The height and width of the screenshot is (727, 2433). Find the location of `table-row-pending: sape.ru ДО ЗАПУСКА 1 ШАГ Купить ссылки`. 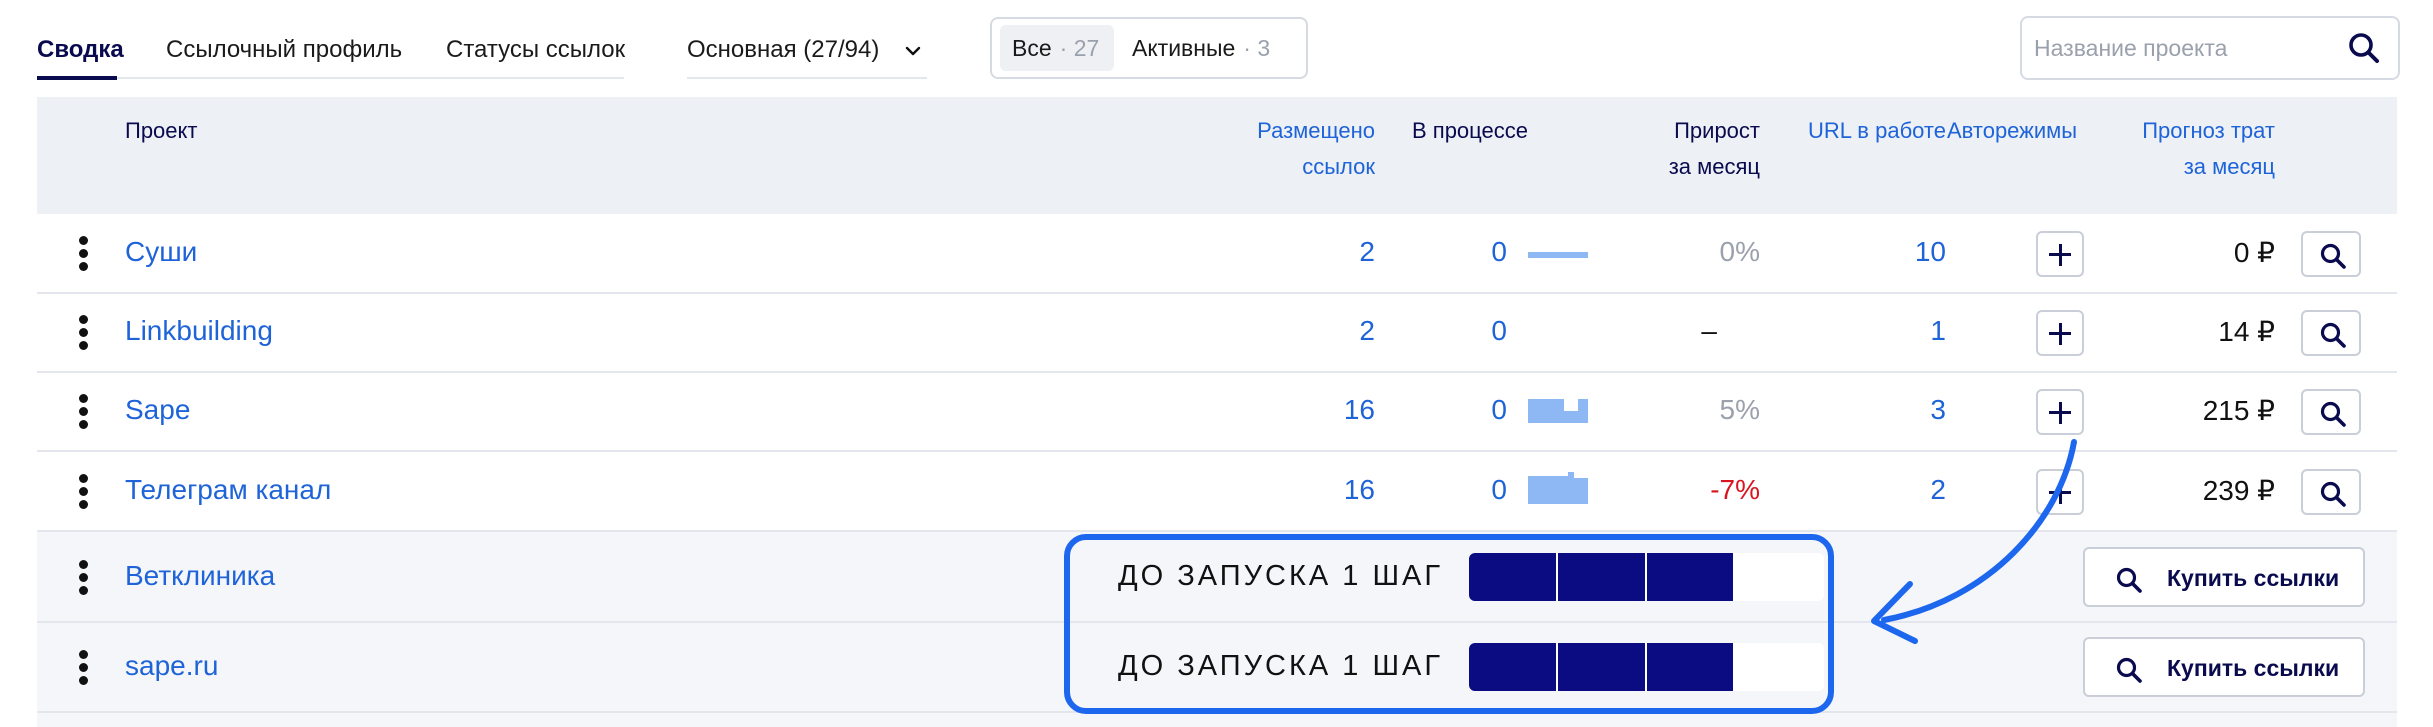

table-row-pending: sape.ru ДО ЗАПУСКА 1 ШАГ Купить ссылки is located at coordinates (1217, 668).